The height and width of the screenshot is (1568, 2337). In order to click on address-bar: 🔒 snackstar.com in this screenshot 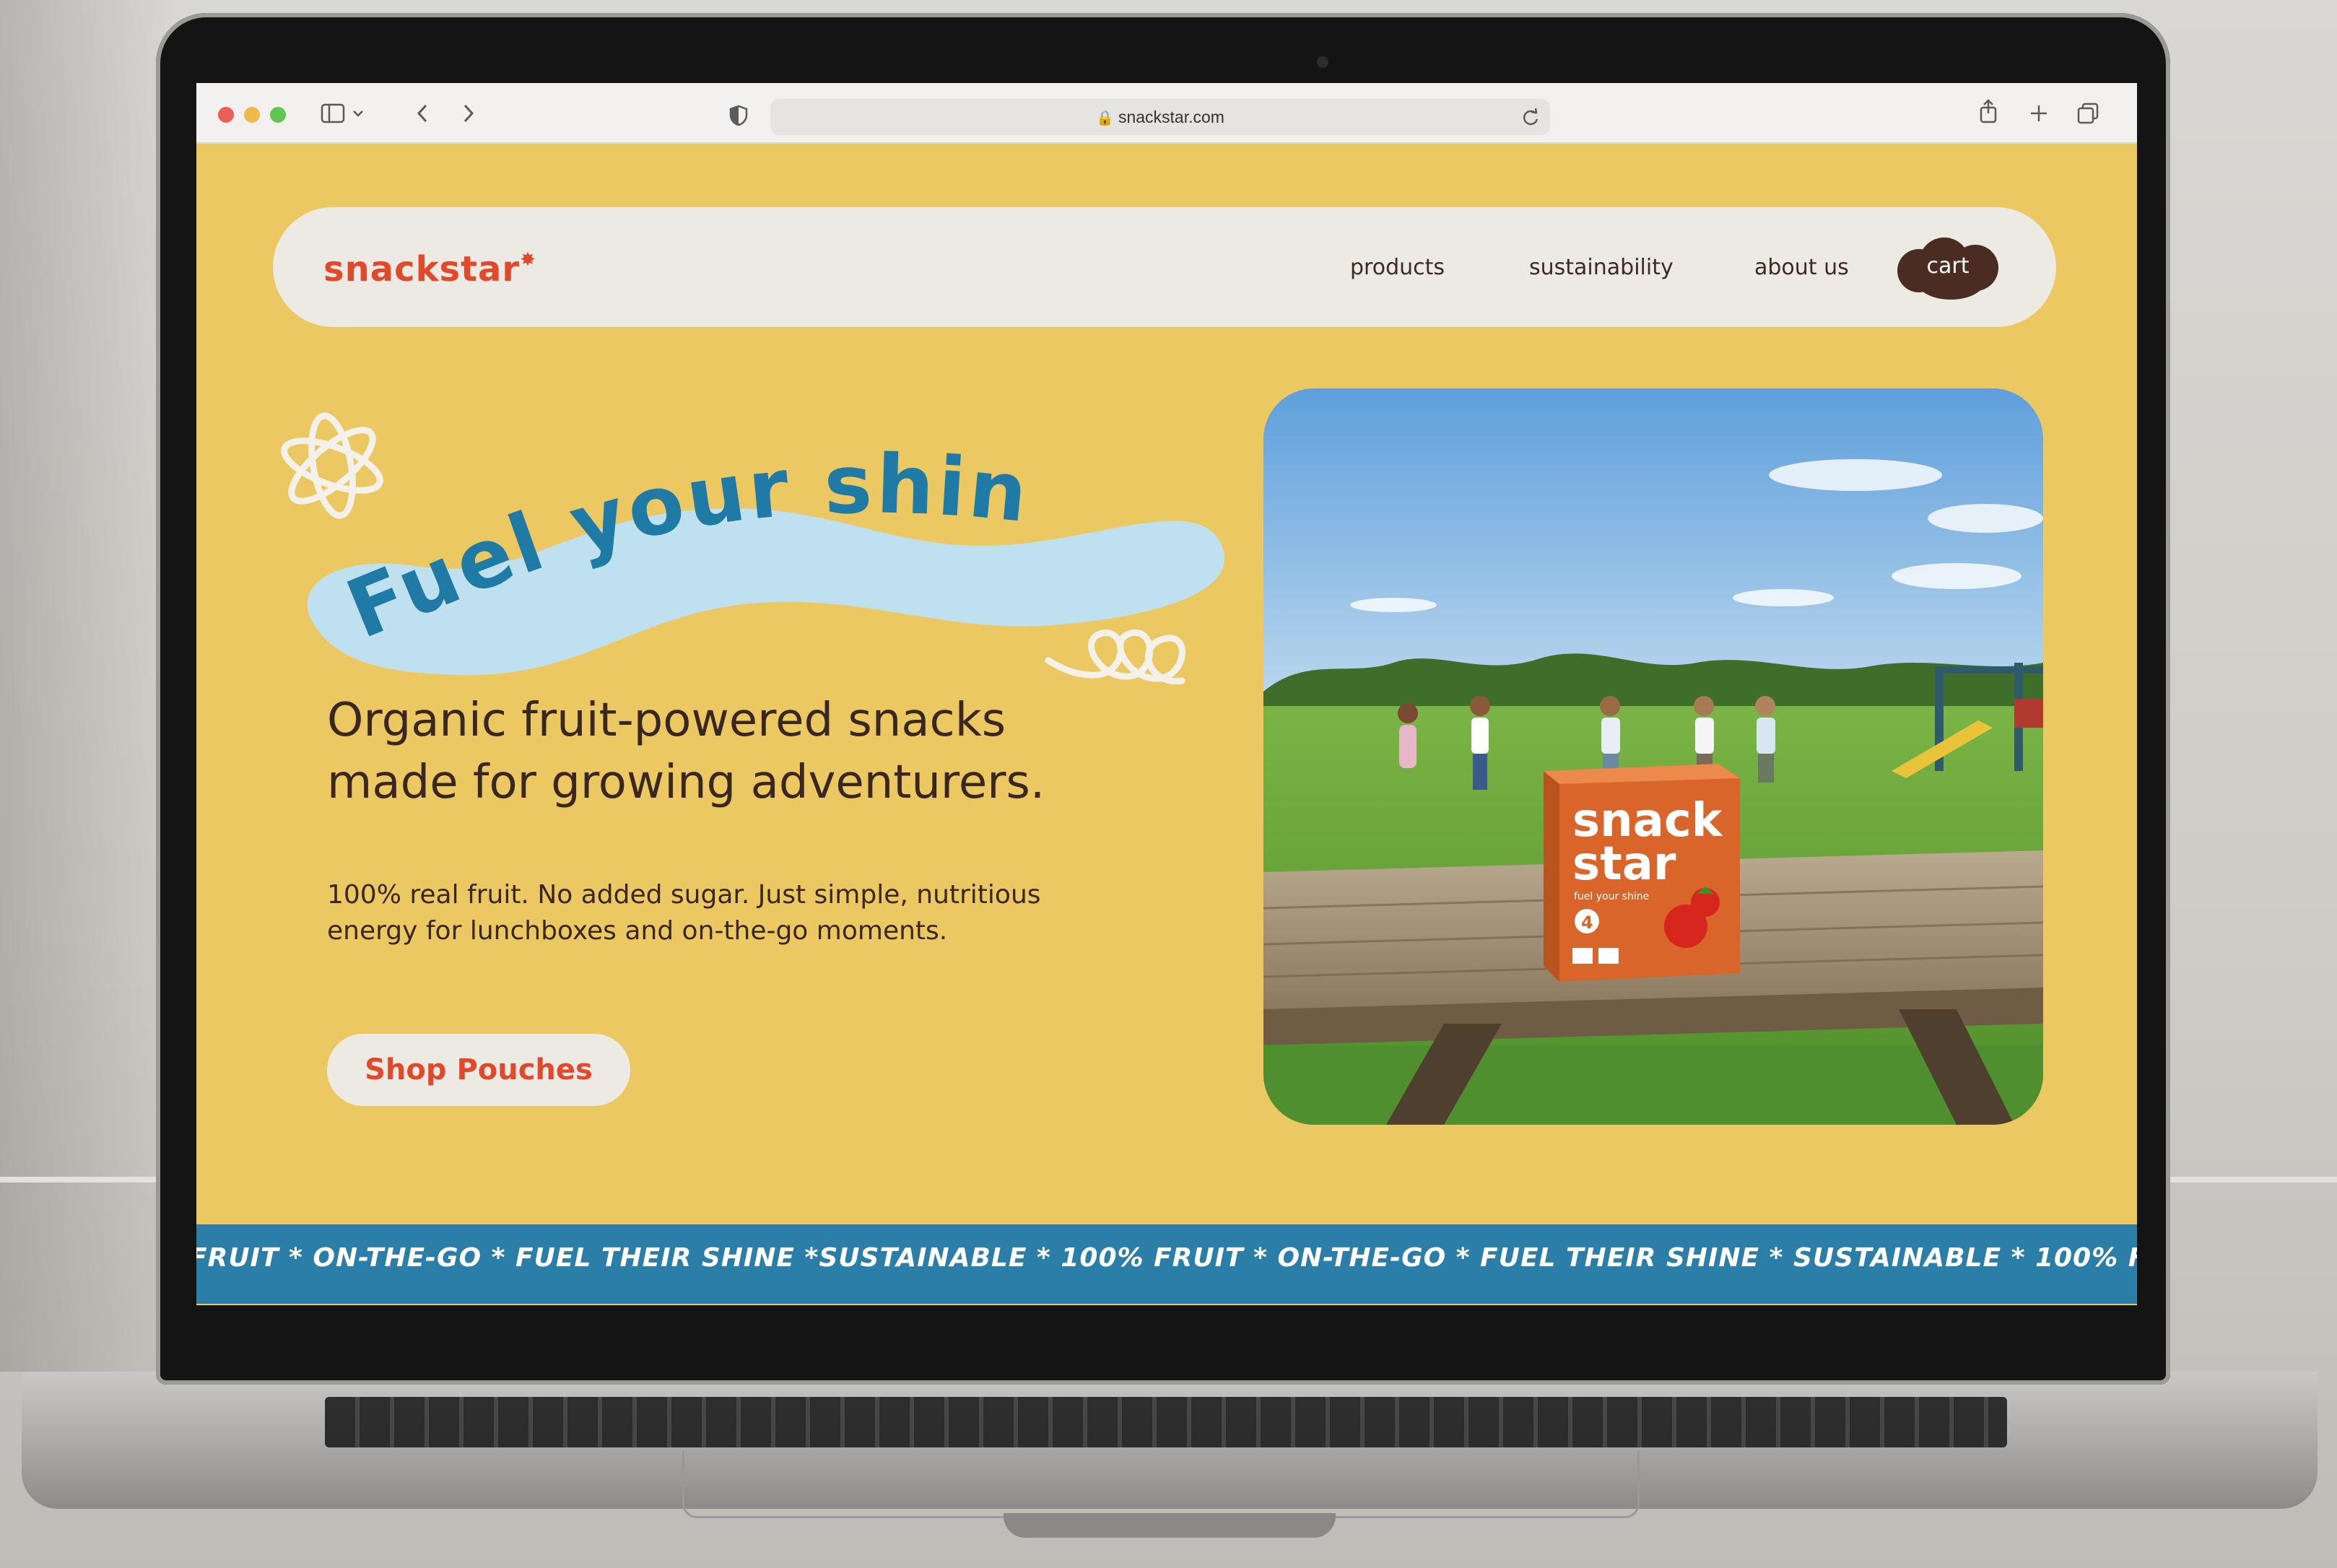, I will do `click(1160, 117)`.